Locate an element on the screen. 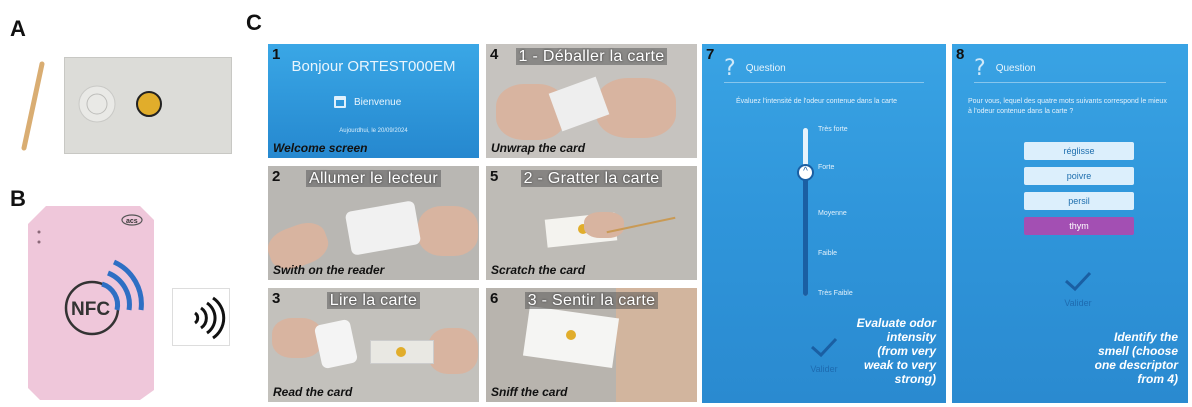  french-instruction: 3 - Sentir la carte is located at coordinates (591, 301).